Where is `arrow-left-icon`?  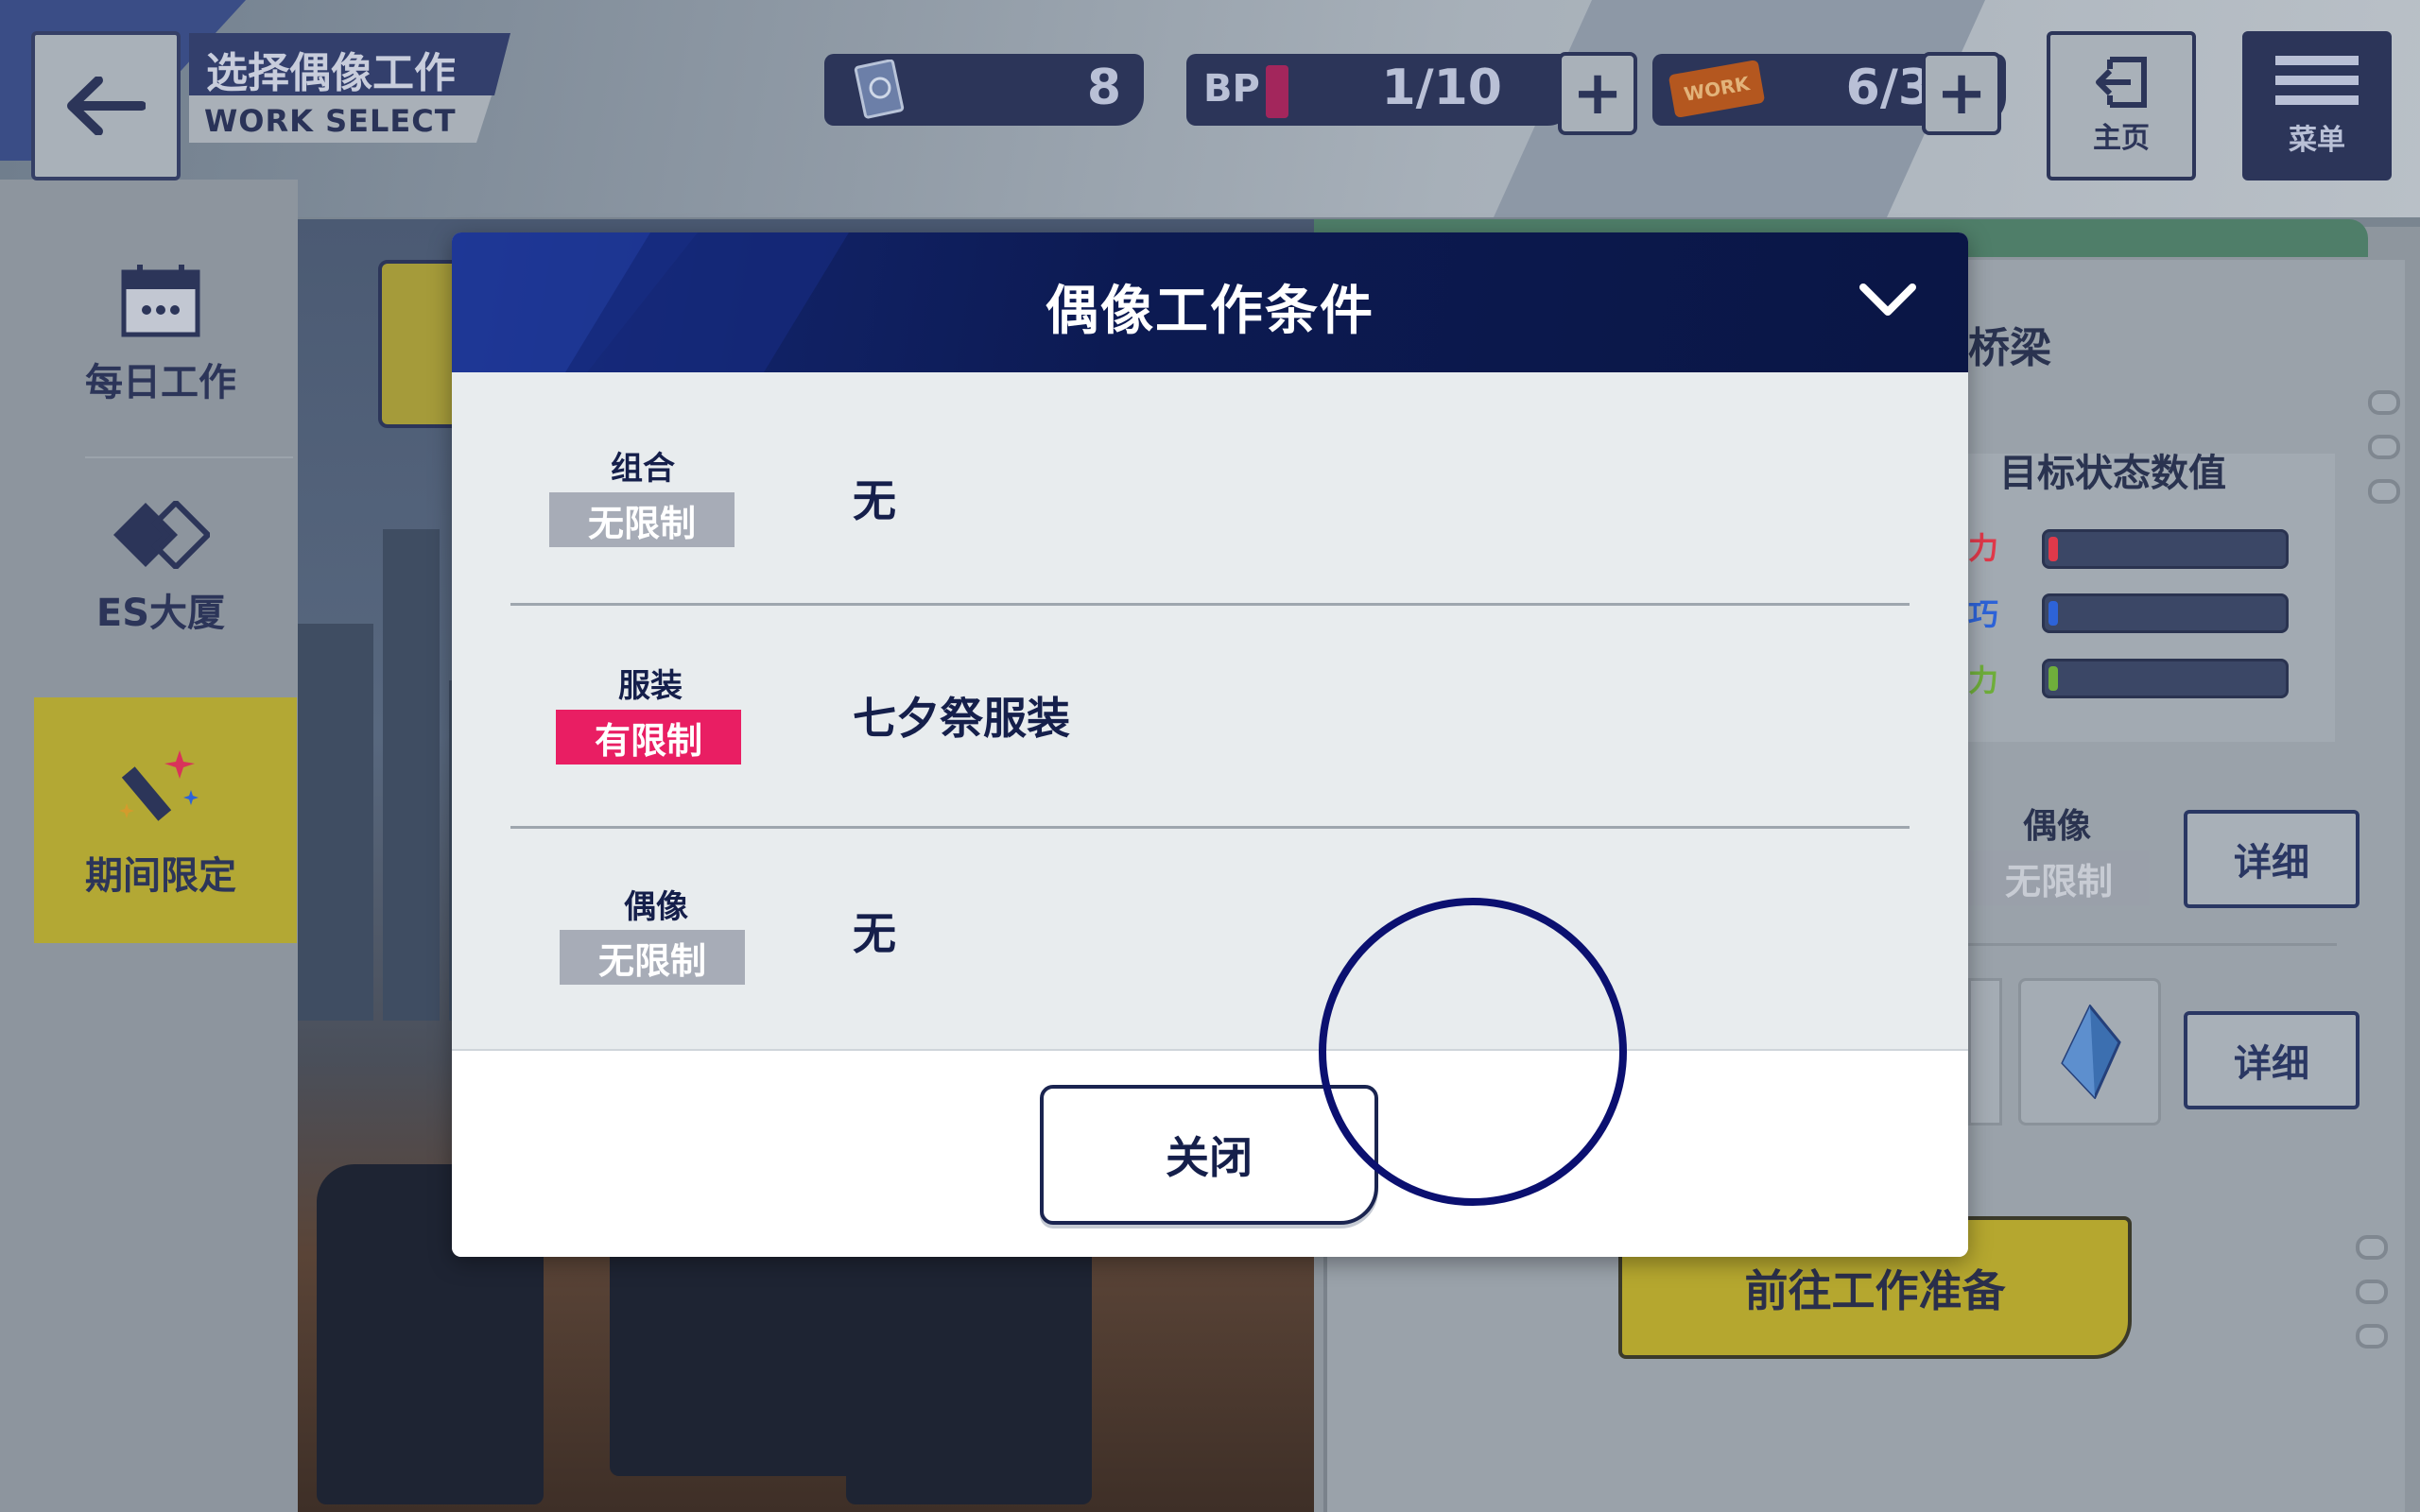
arrow-left-icon is located at coordinates (107, 106).